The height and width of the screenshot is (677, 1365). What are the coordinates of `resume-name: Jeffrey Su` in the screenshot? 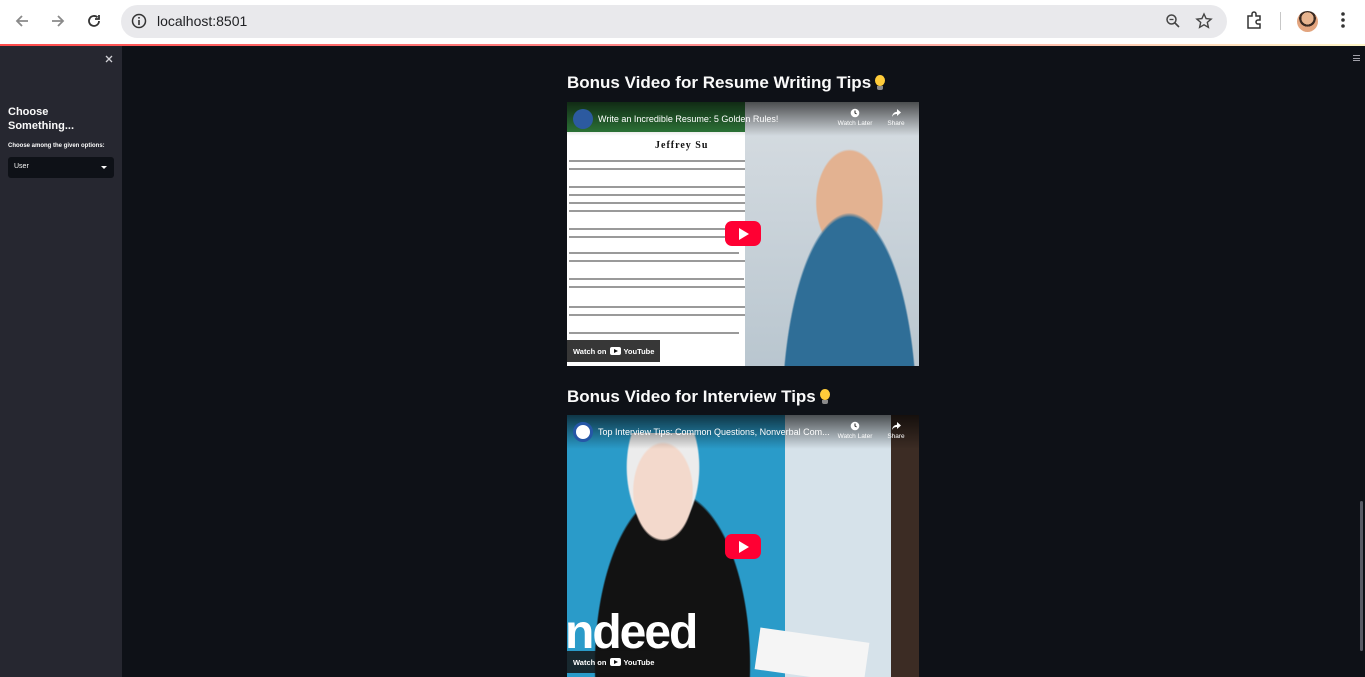 It's located at (682, 145).